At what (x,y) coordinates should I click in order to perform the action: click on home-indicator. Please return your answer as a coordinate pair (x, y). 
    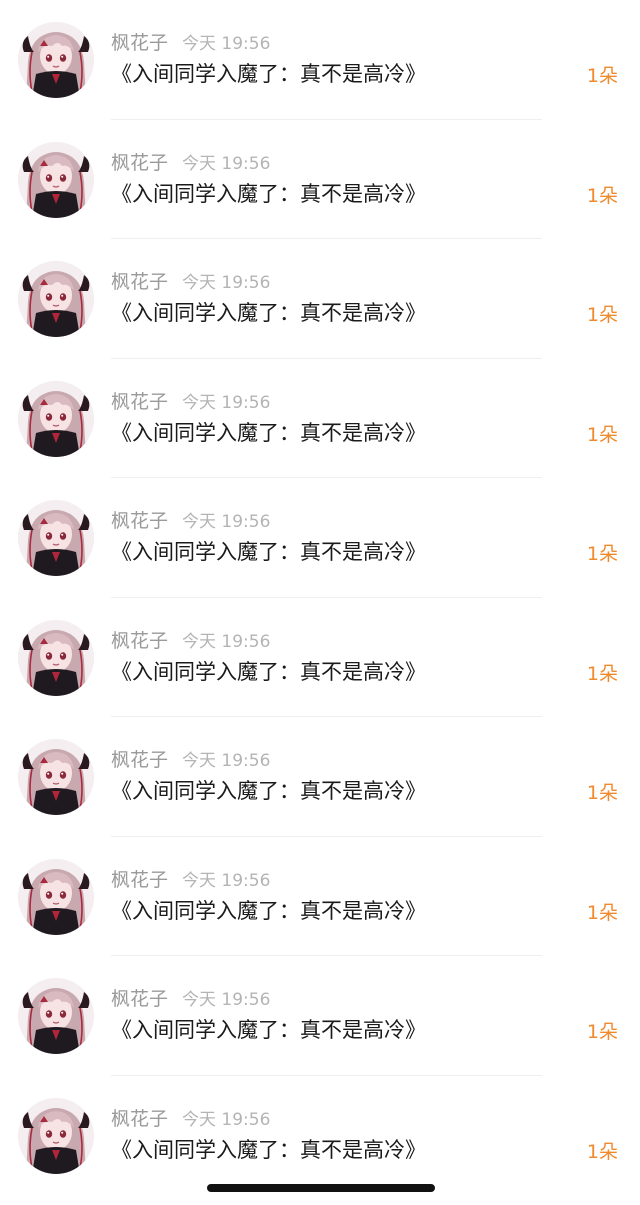
    Looking at the image, I should click on (321, 1188).